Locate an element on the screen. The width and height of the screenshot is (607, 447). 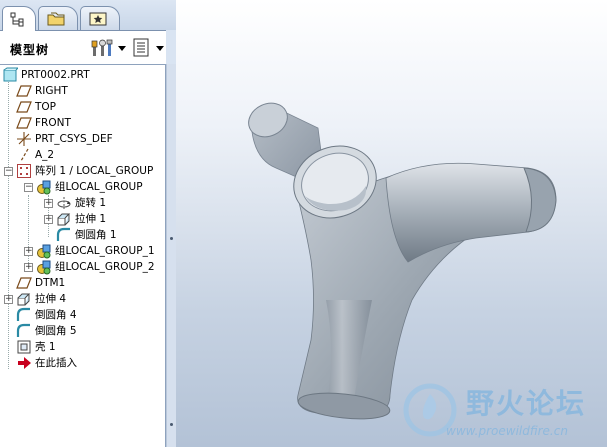
tree-item-label: 旋转 1 is located at coordinates (91, 203).